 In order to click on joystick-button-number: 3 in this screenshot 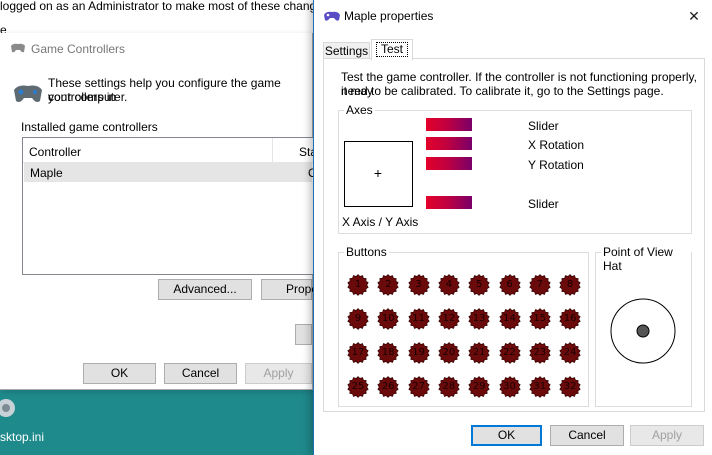, I will do `click(418, 284)`.